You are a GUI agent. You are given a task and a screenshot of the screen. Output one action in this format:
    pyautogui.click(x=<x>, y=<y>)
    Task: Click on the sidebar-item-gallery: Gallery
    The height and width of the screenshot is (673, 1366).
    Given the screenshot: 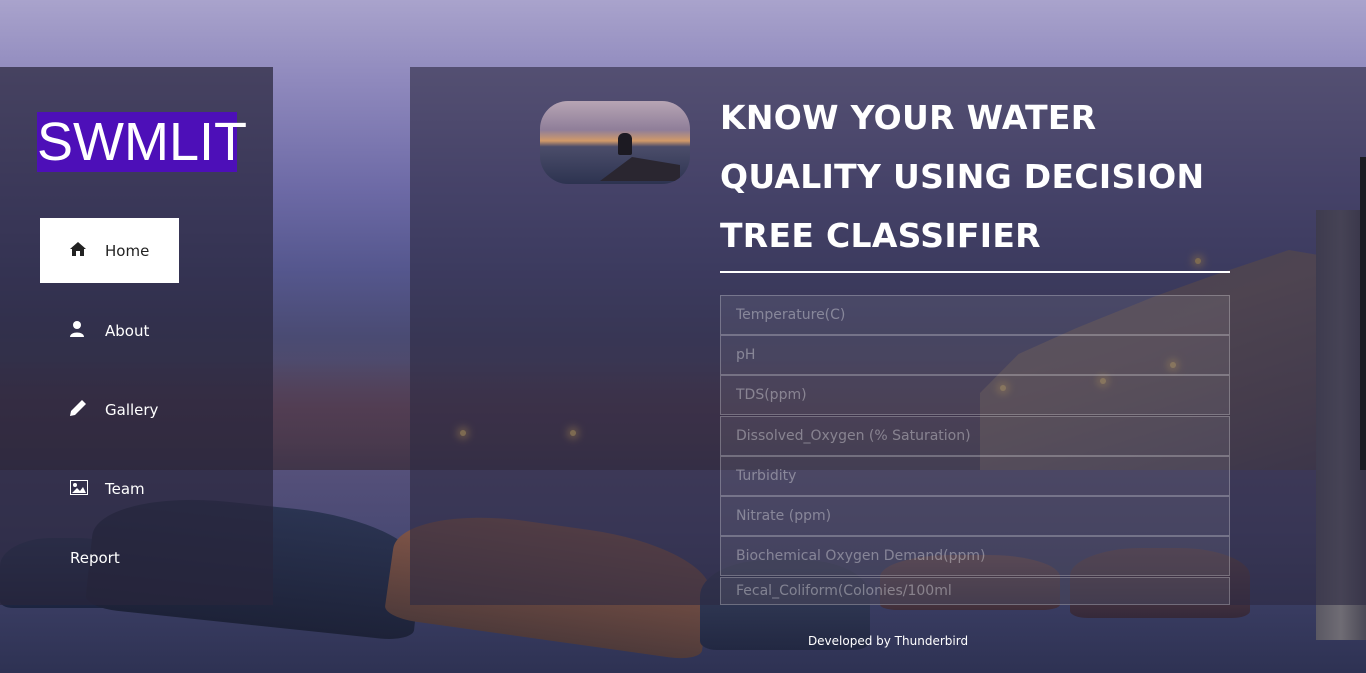 What is the action you would take?
    pyautogui.click(x=109, y=409)
    